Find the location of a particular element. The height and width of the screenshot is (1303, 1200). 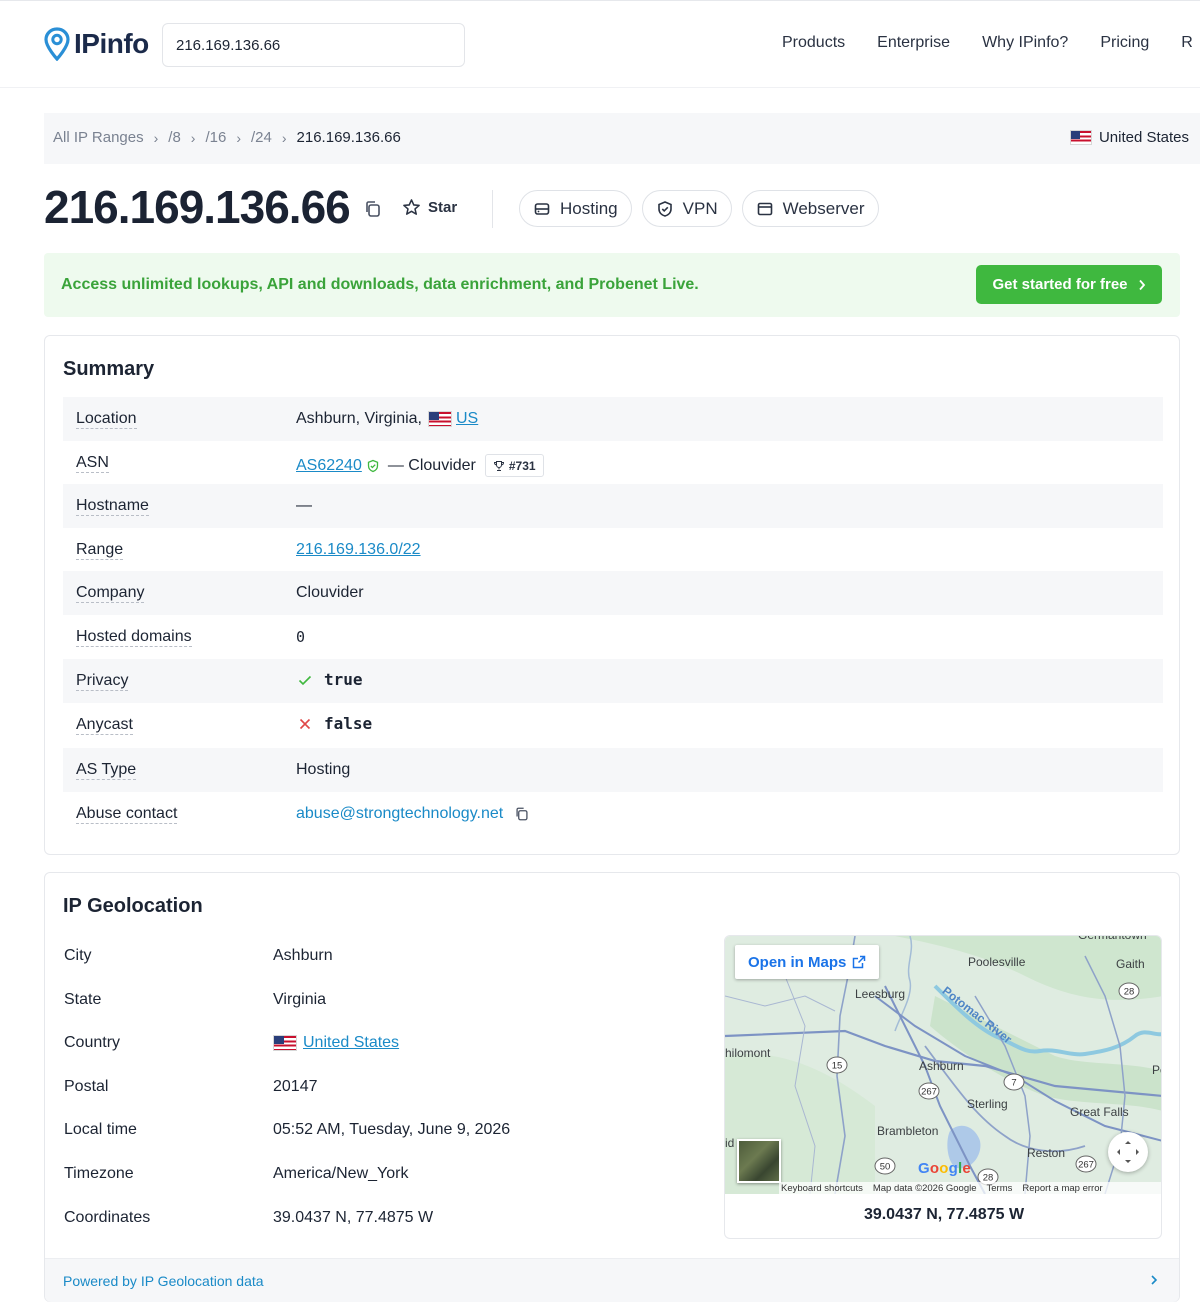

route-shield-number: 15 is located at coordinates (837, 1066).